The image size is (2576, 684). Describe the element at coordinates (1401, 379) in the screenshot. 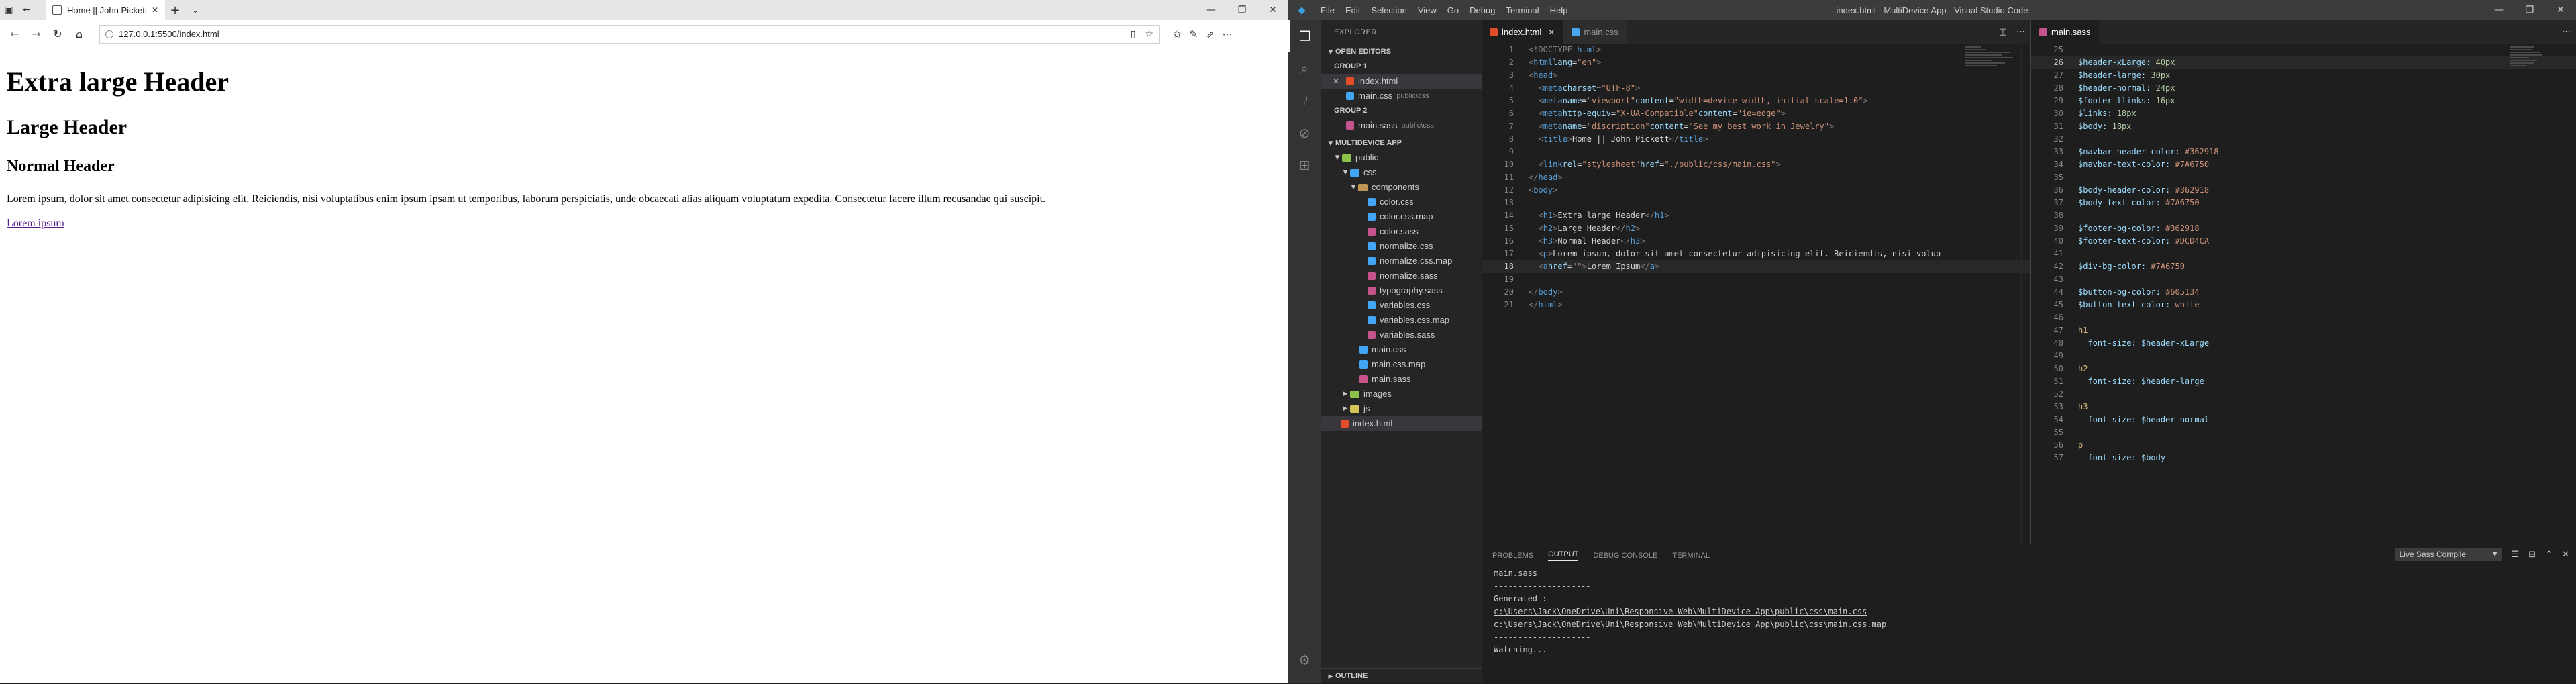

I see `tree-file: main.sass` at that location.